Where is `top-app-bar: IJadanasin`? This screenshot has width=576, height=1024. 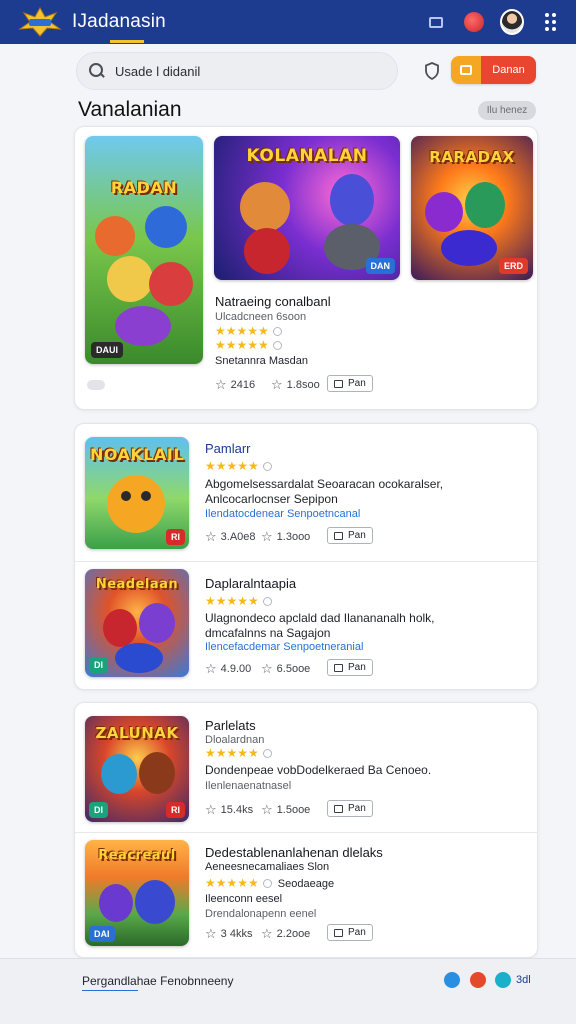 top-app-bar: IJadanasin is located at coordinates (288, 22).